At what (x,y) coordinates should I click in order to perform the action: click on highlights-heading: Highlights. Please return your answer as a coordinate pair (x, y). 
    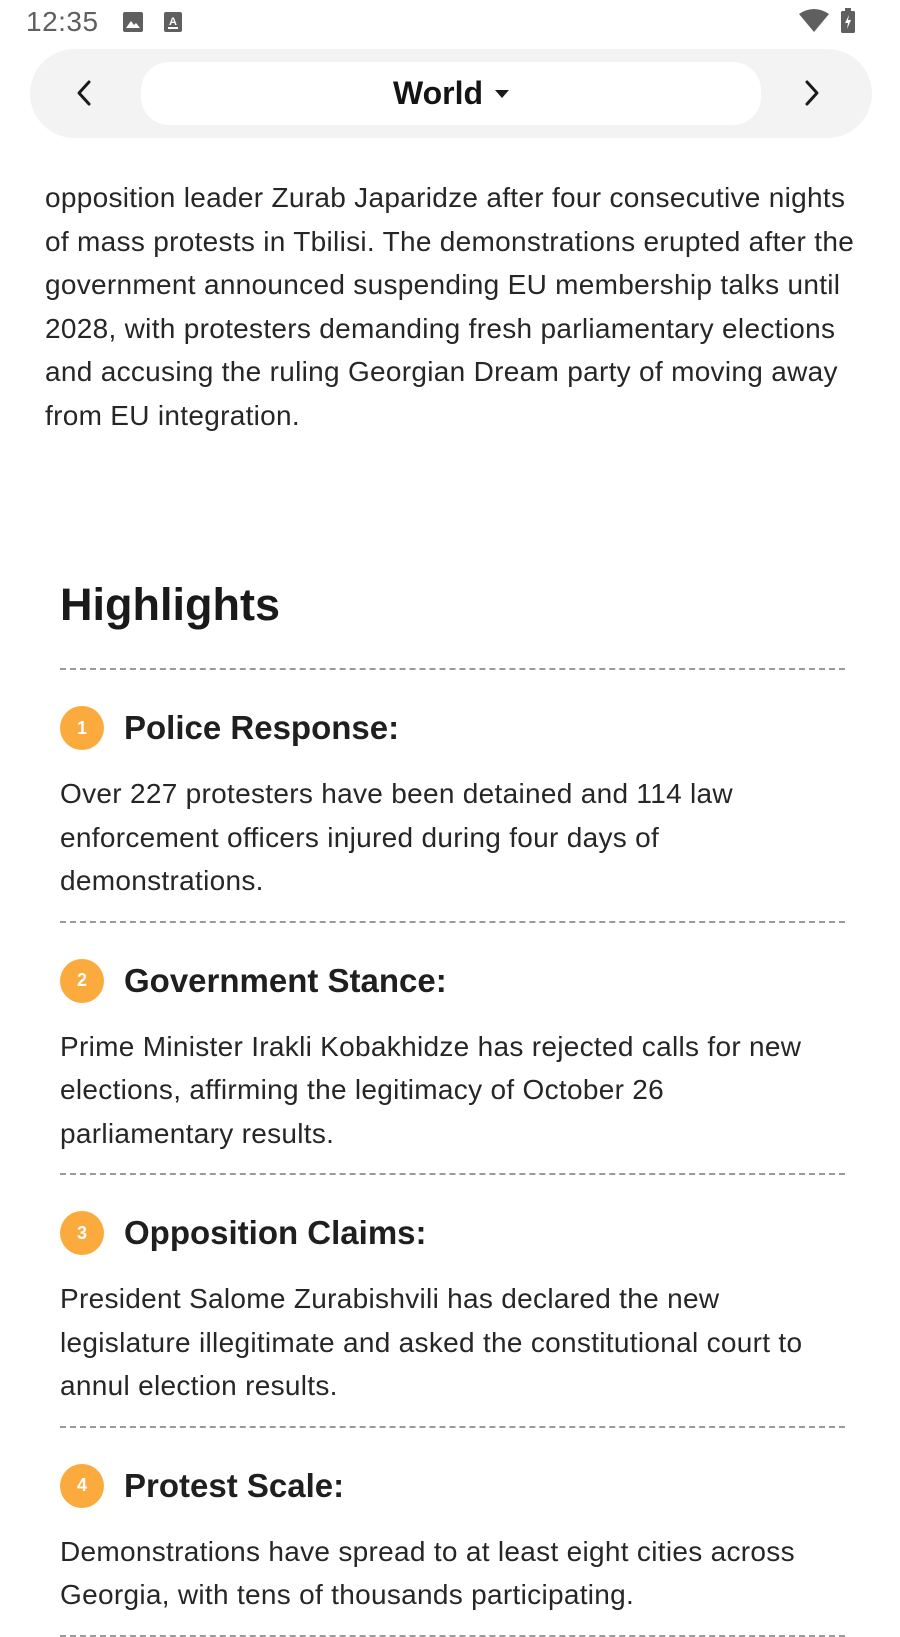
    Looking at the image, I should click on (170, 604).